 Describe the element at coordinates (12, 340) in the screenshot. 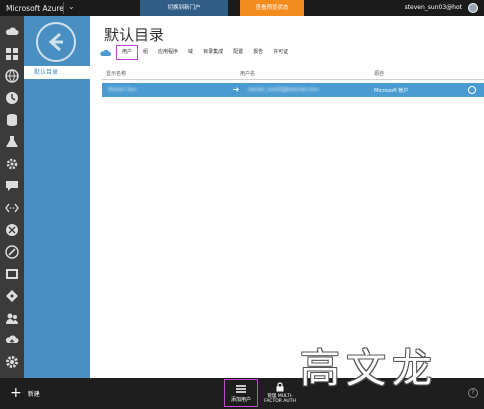

I see `cloud-upload-icon` at that location.